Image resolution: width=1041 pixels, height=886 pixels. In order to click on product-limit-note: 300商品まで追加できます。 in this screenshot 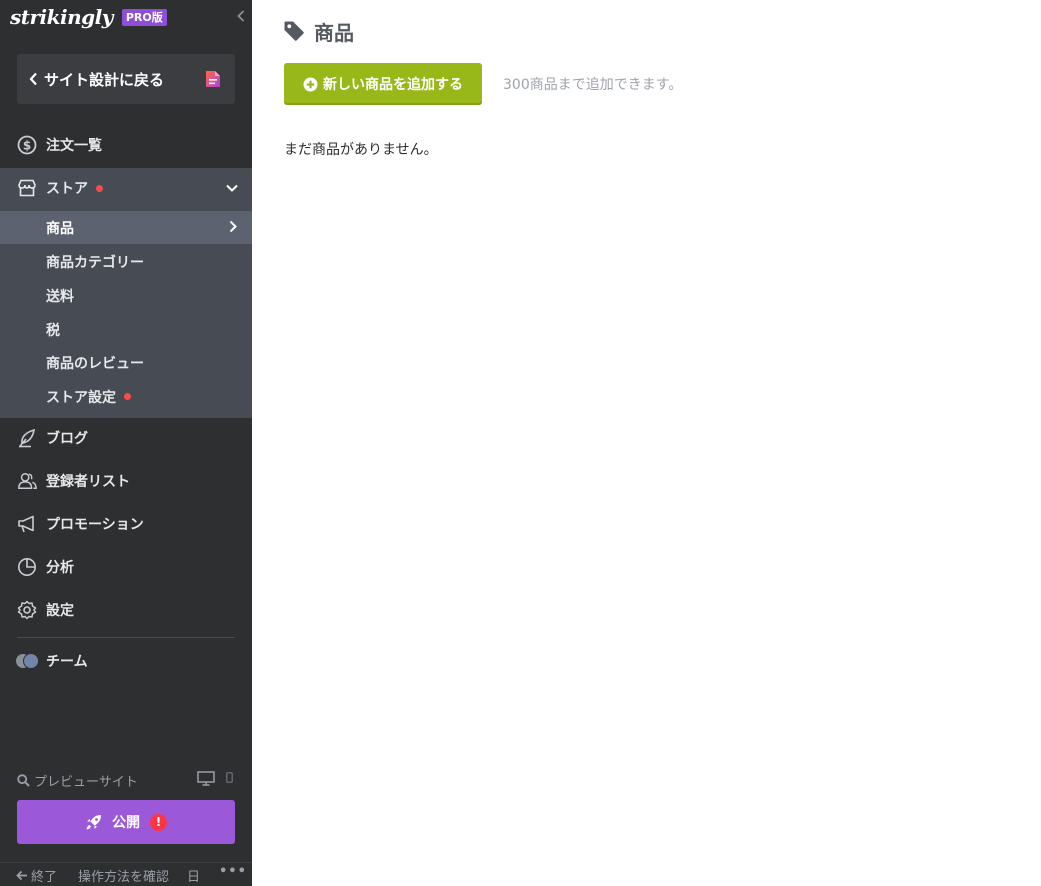, I will do `click(593, 85)`.